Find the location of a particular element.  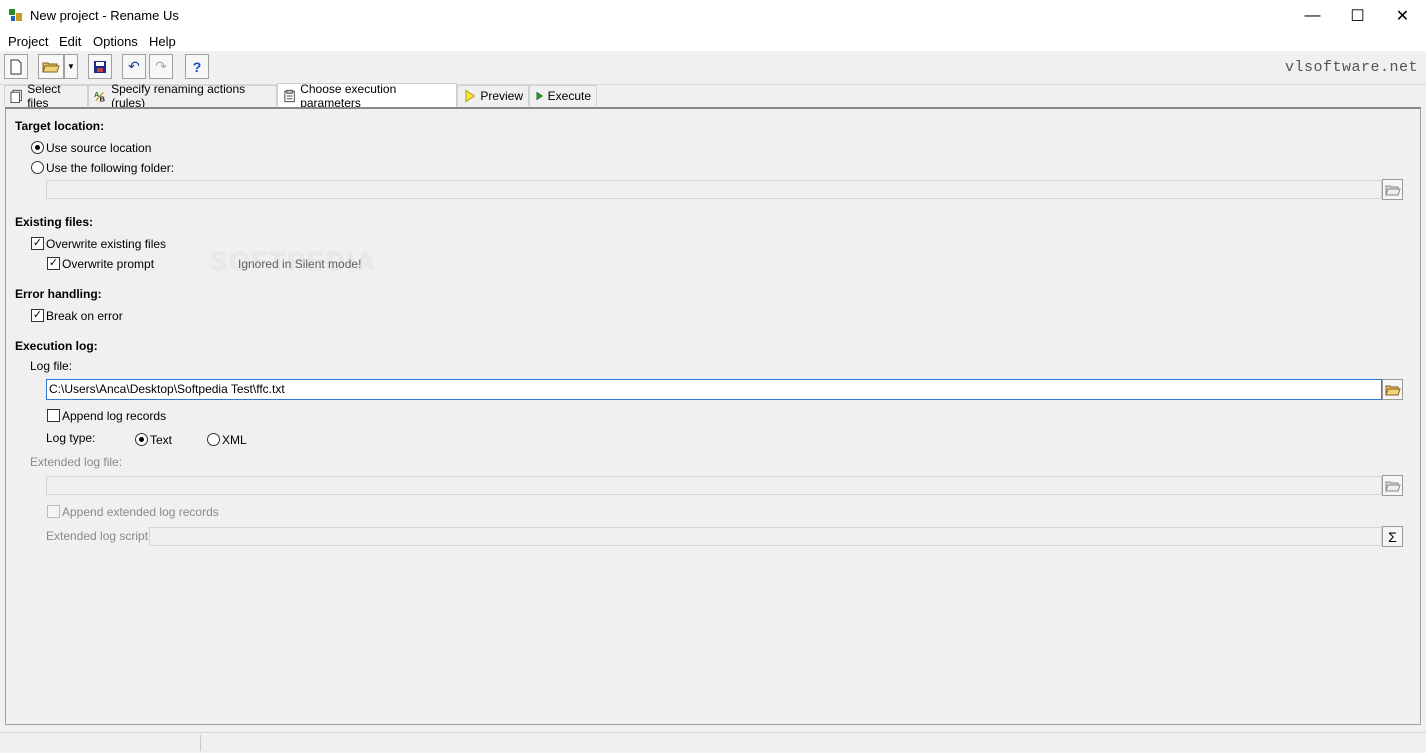

window-title: New project - Rename Us is located at coordinates (104, 15).